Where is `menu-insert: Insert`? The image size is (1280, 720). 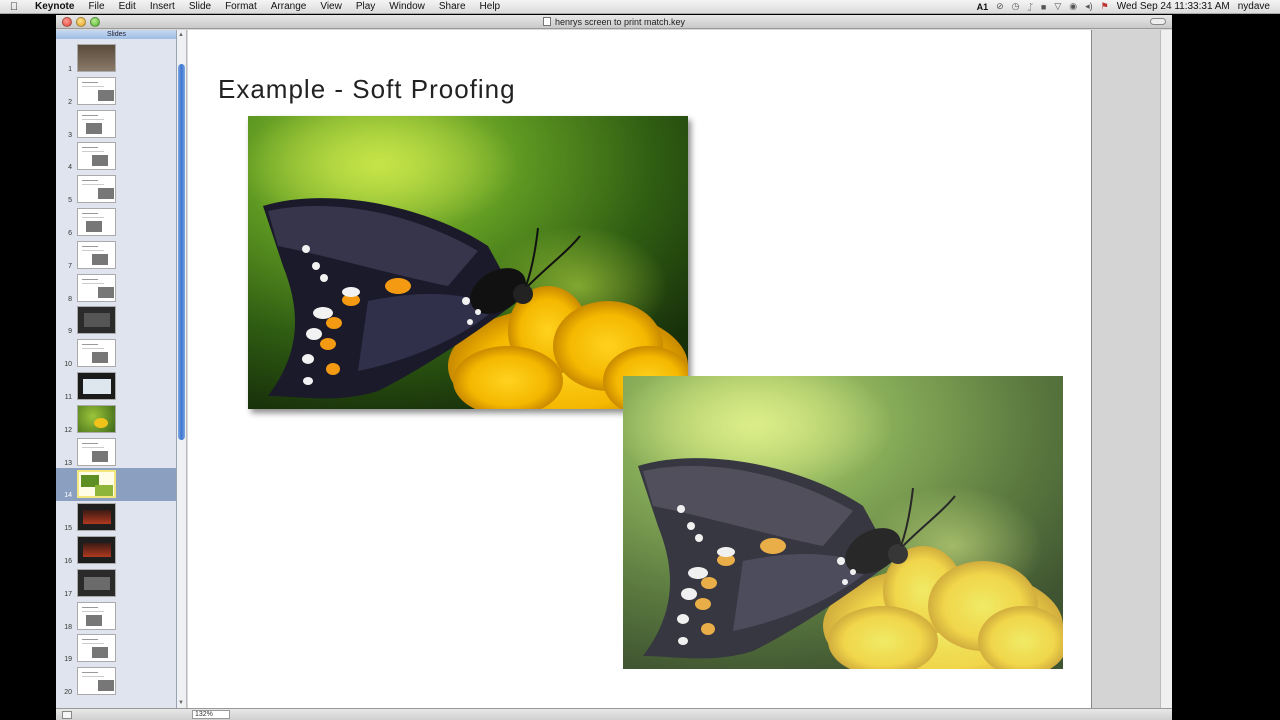
menu-insert: Insert is located at coordinates (162, 7).